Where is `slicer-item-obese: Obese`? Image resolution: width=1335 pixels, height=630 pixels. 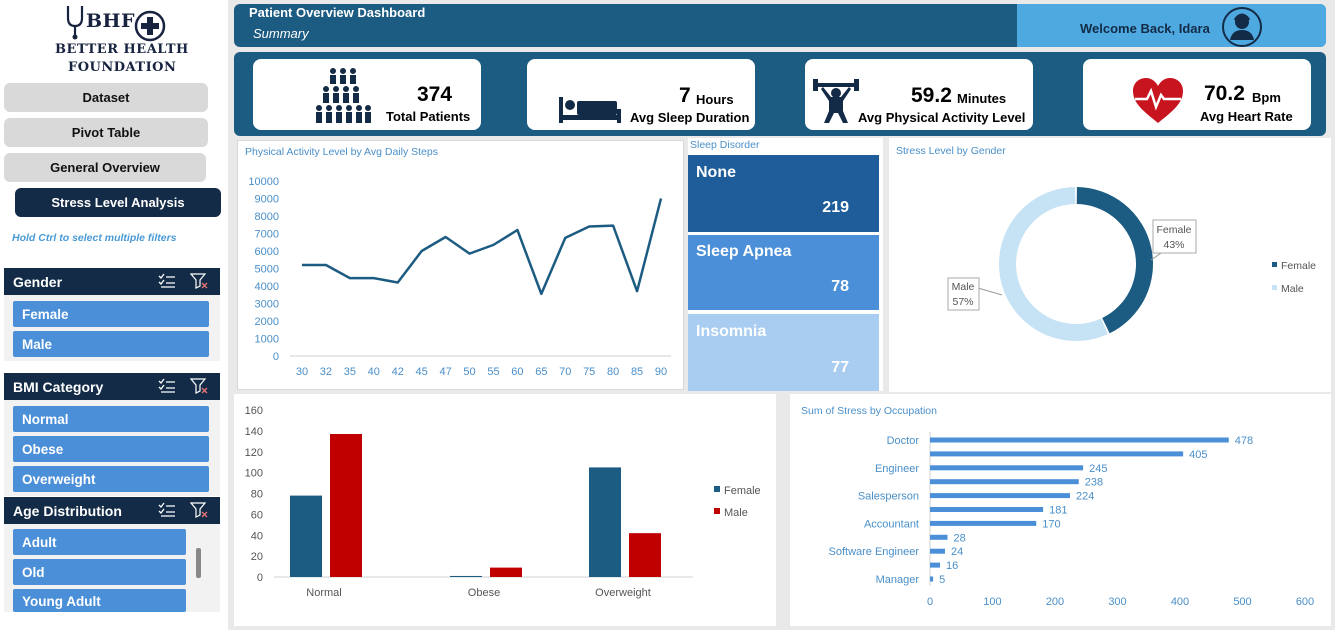 slicer-item-obese: Obese is located at coordinates (111, 449).